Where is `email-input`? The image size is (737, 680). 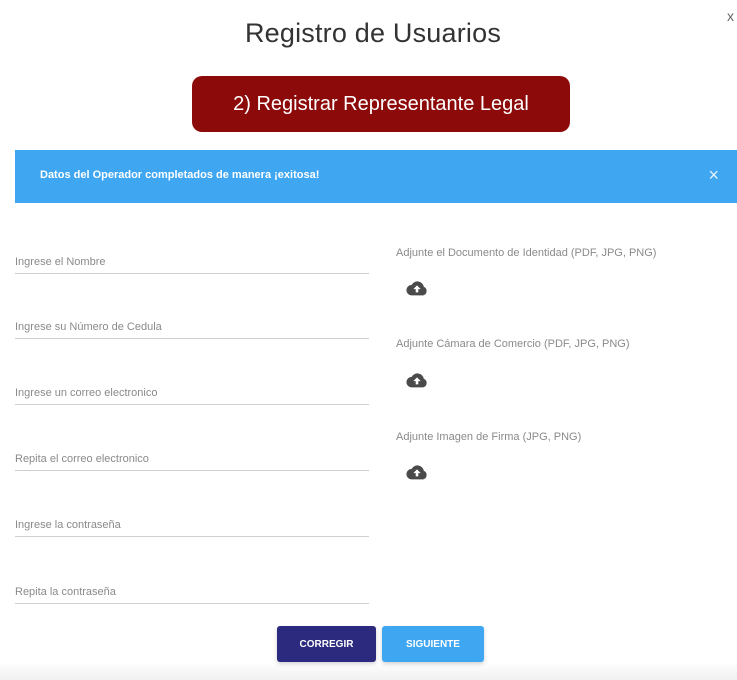
email-input is located at coordinates (192, 389).